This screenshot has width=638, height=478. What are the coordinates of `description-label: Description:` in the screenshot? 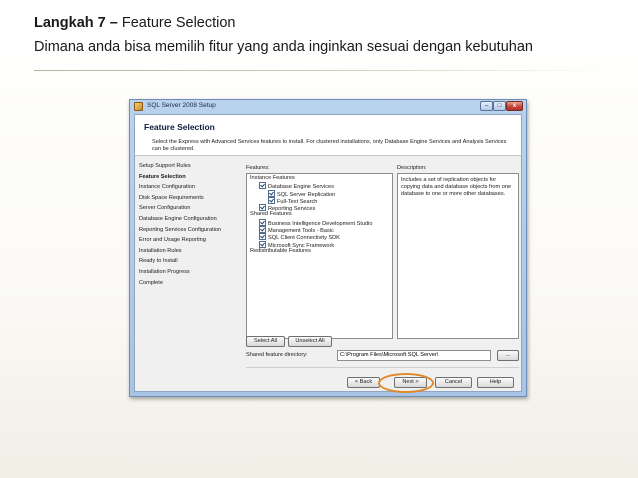 It's located at (412, 168).